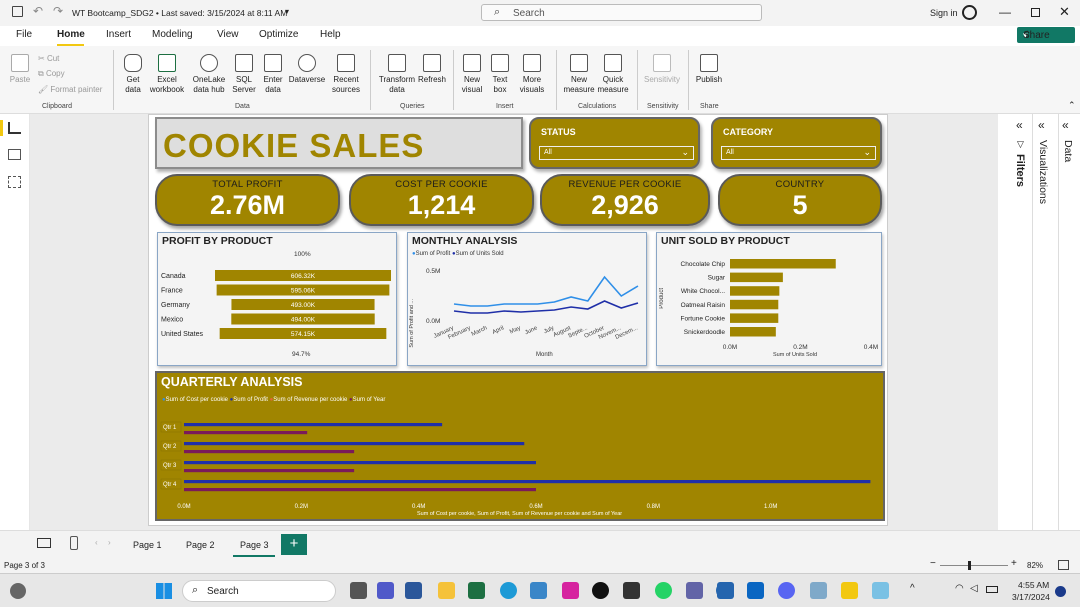 The width and height of the screenshot is (1080, 607). Describe the element at coordinates (397, 74) in the screenshot. I see `transform-data-button: Transform data` at that location.